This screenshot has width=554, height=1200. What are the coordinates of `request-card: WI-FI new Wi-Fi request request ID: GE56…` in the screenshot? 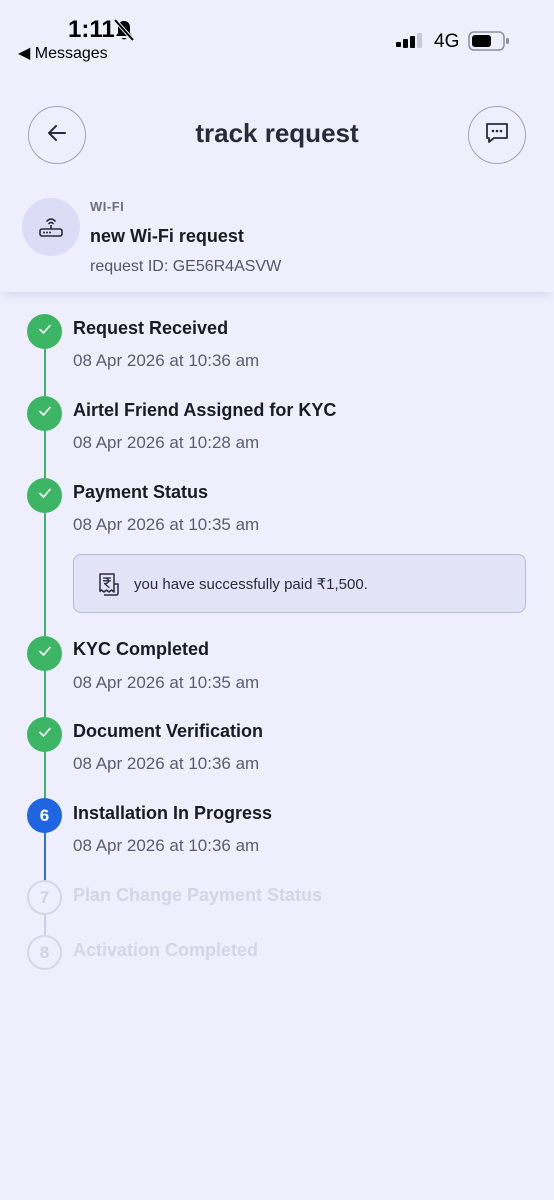 It's located at (277, 239).